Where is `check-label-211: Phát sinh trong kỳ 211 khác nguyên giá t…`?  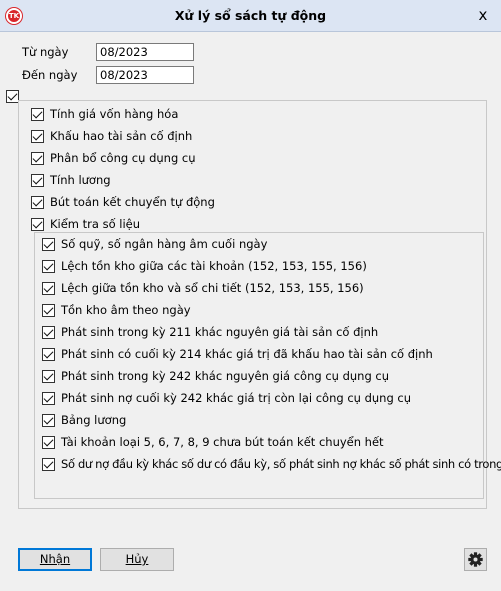
check-label-211: Phát sinh trong kỳ 211 khác nguyên giá t… is located at coordinates (220, 332).